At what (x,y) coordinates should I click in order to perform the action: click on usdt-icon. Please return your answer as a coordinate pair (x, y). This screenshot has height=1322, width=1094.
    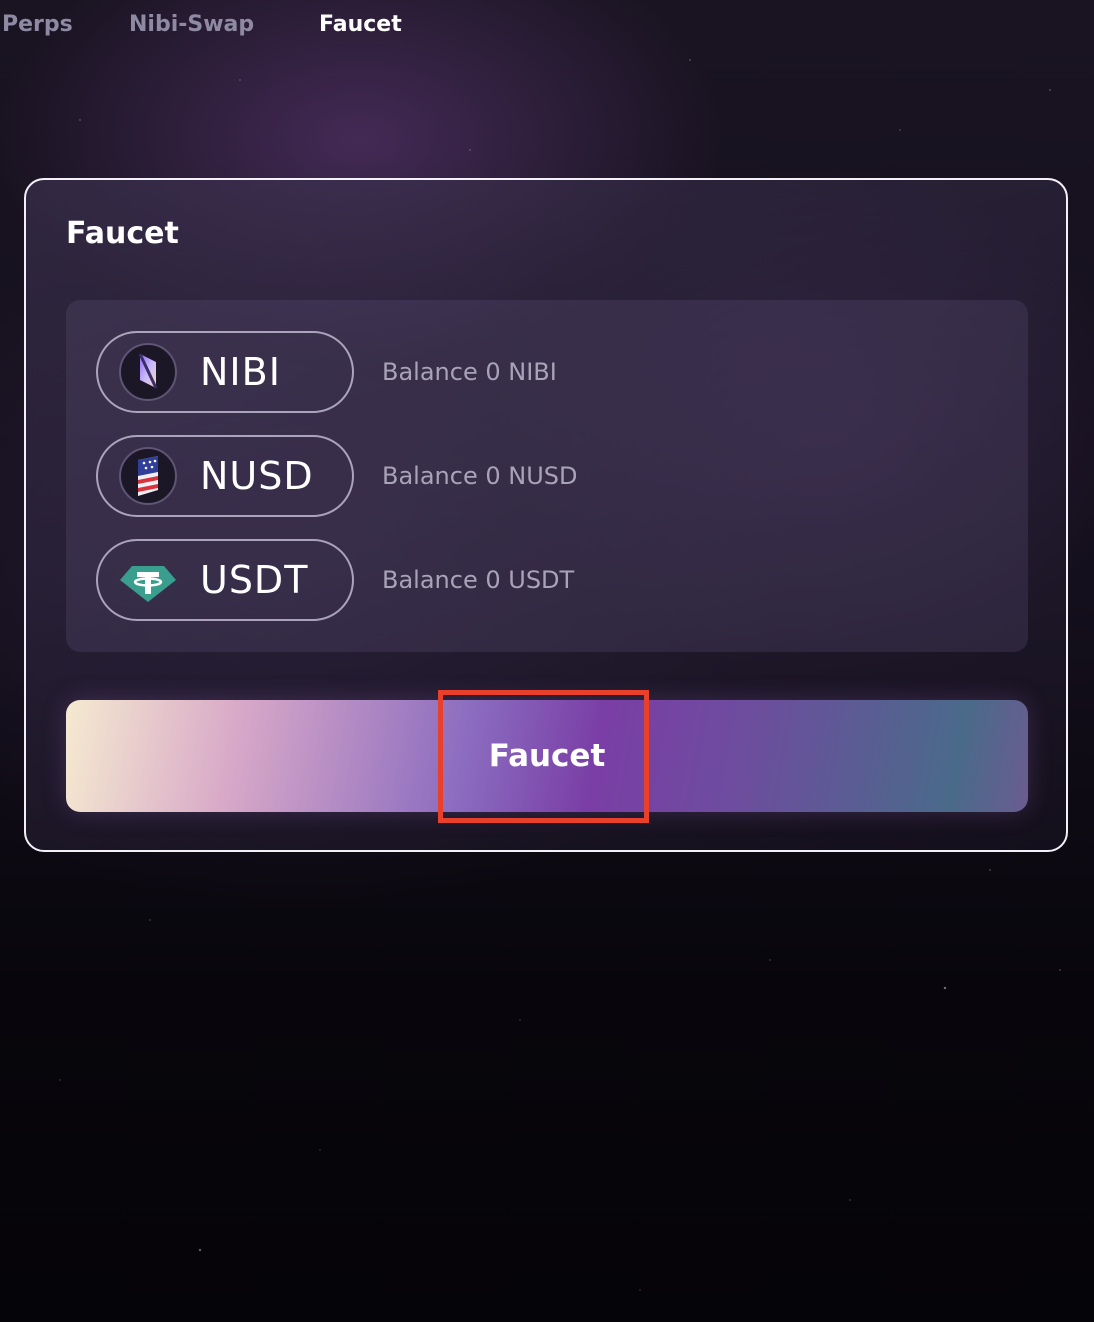
    Looking at the image, I should click on (148, 580).